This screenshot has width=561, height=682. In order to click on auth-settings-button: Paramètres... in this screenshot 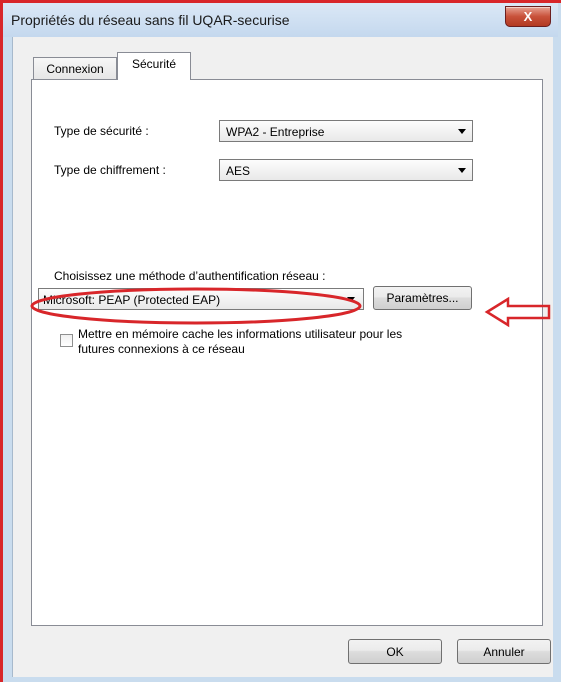, I will do `click(422, 298)`.